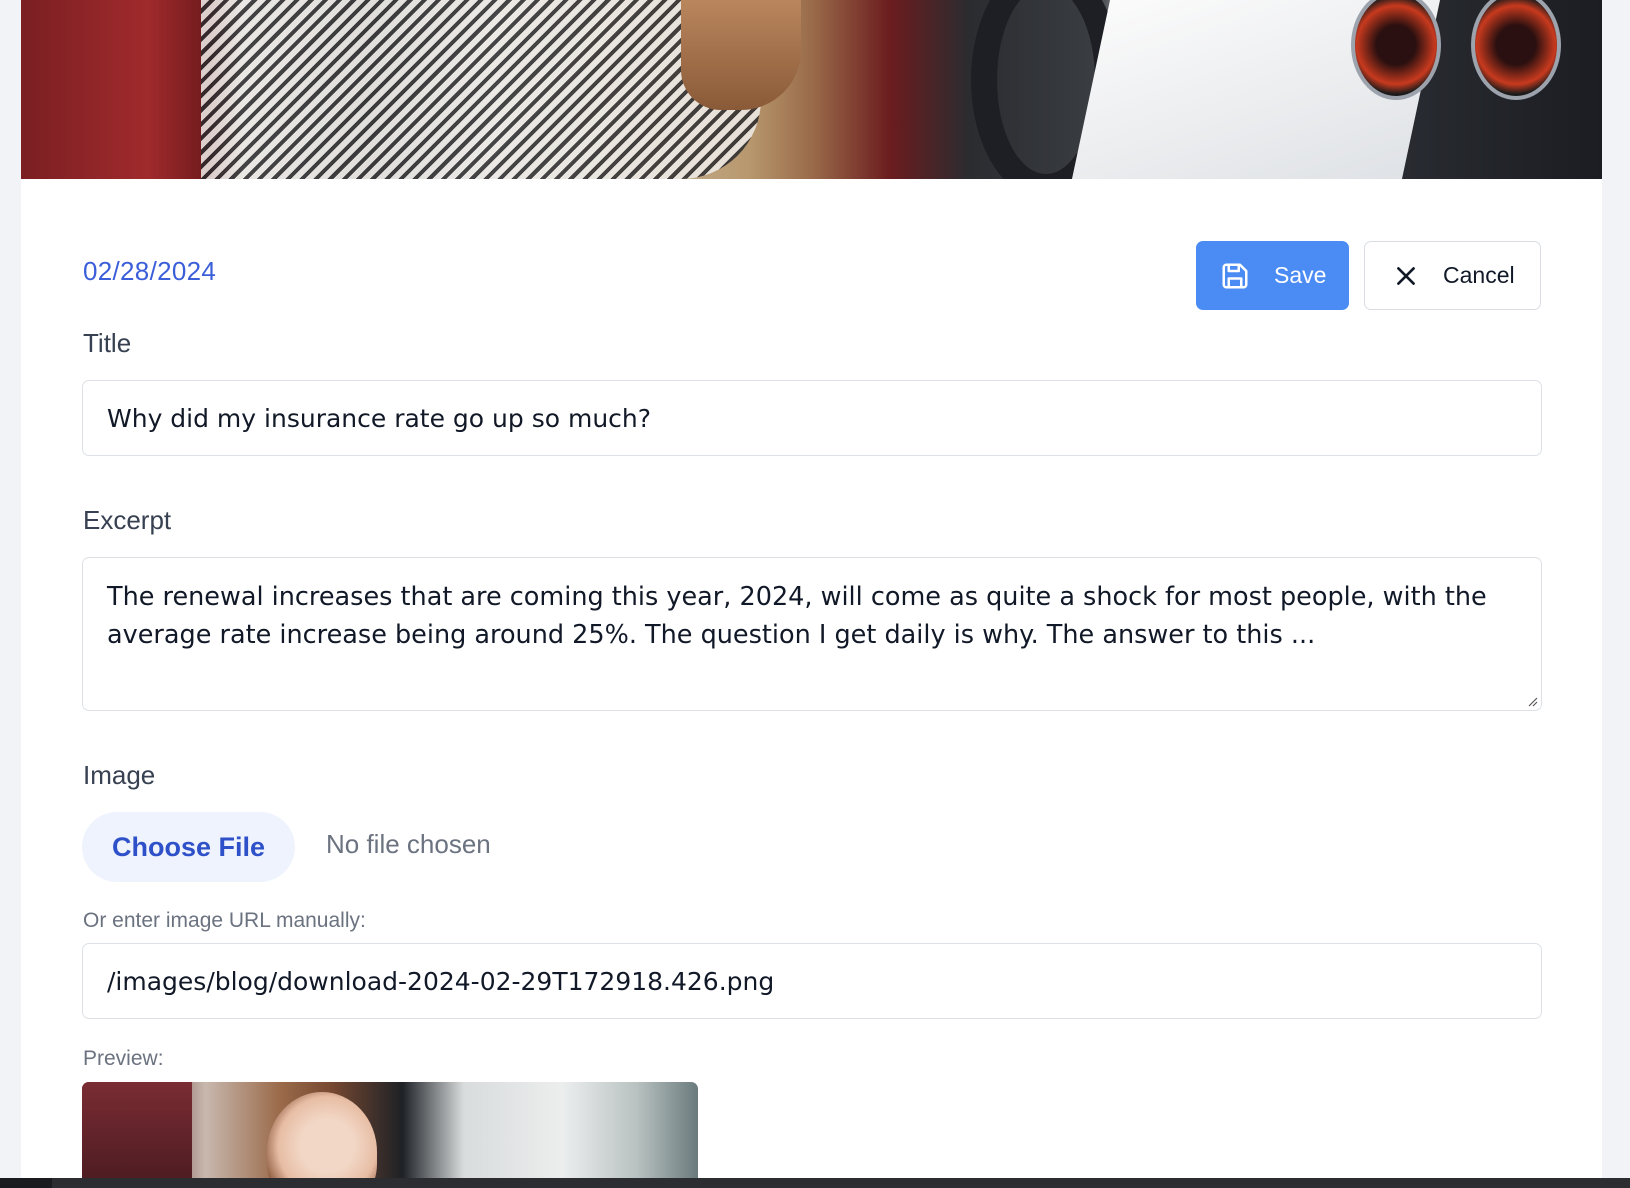  Describe the element at coordinates (127, 520) in the screenshot. I see `excerpt-label: Excerpt` at that location.